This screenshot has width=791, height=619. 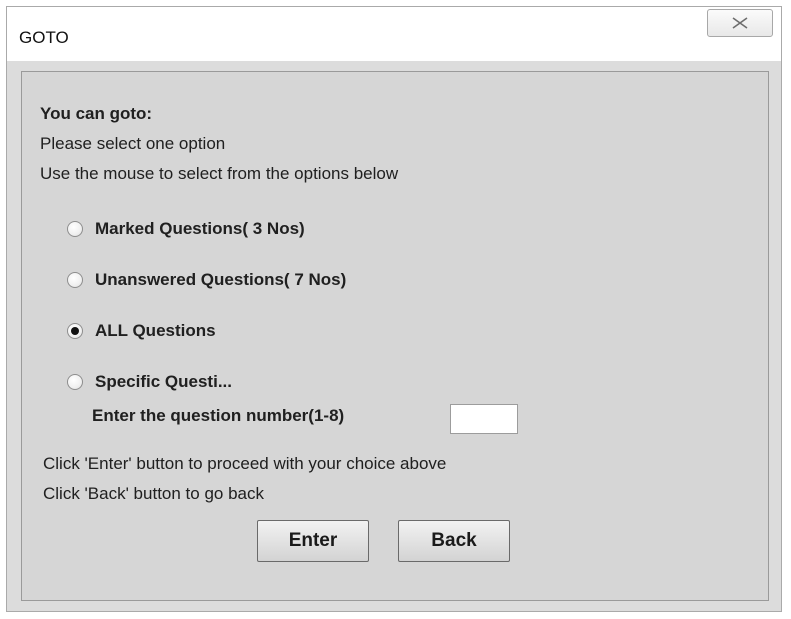 I want to click on goto-heading: You can goto:, so click(x=96, y=113).